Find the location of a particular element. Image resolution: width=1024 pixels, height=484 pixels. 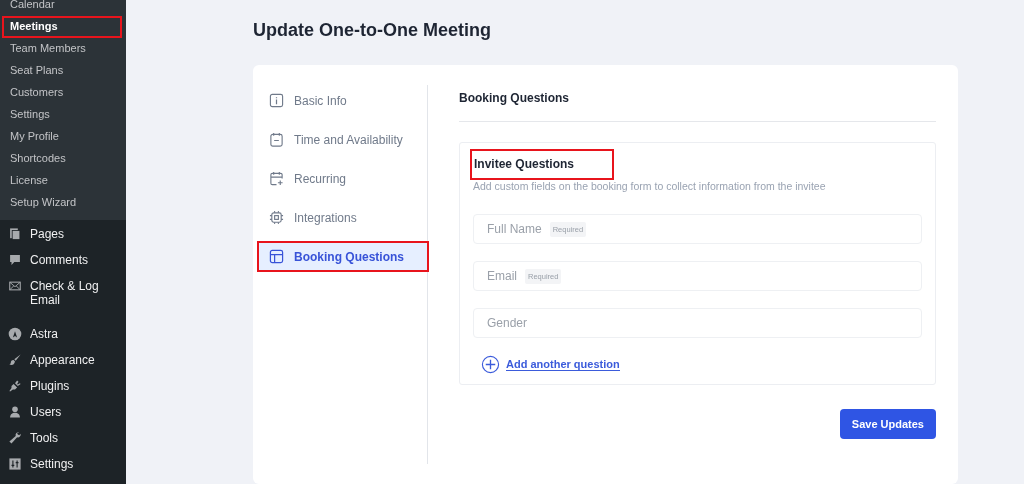

nav-tab: Integrations is located at coordinates (343, 217).